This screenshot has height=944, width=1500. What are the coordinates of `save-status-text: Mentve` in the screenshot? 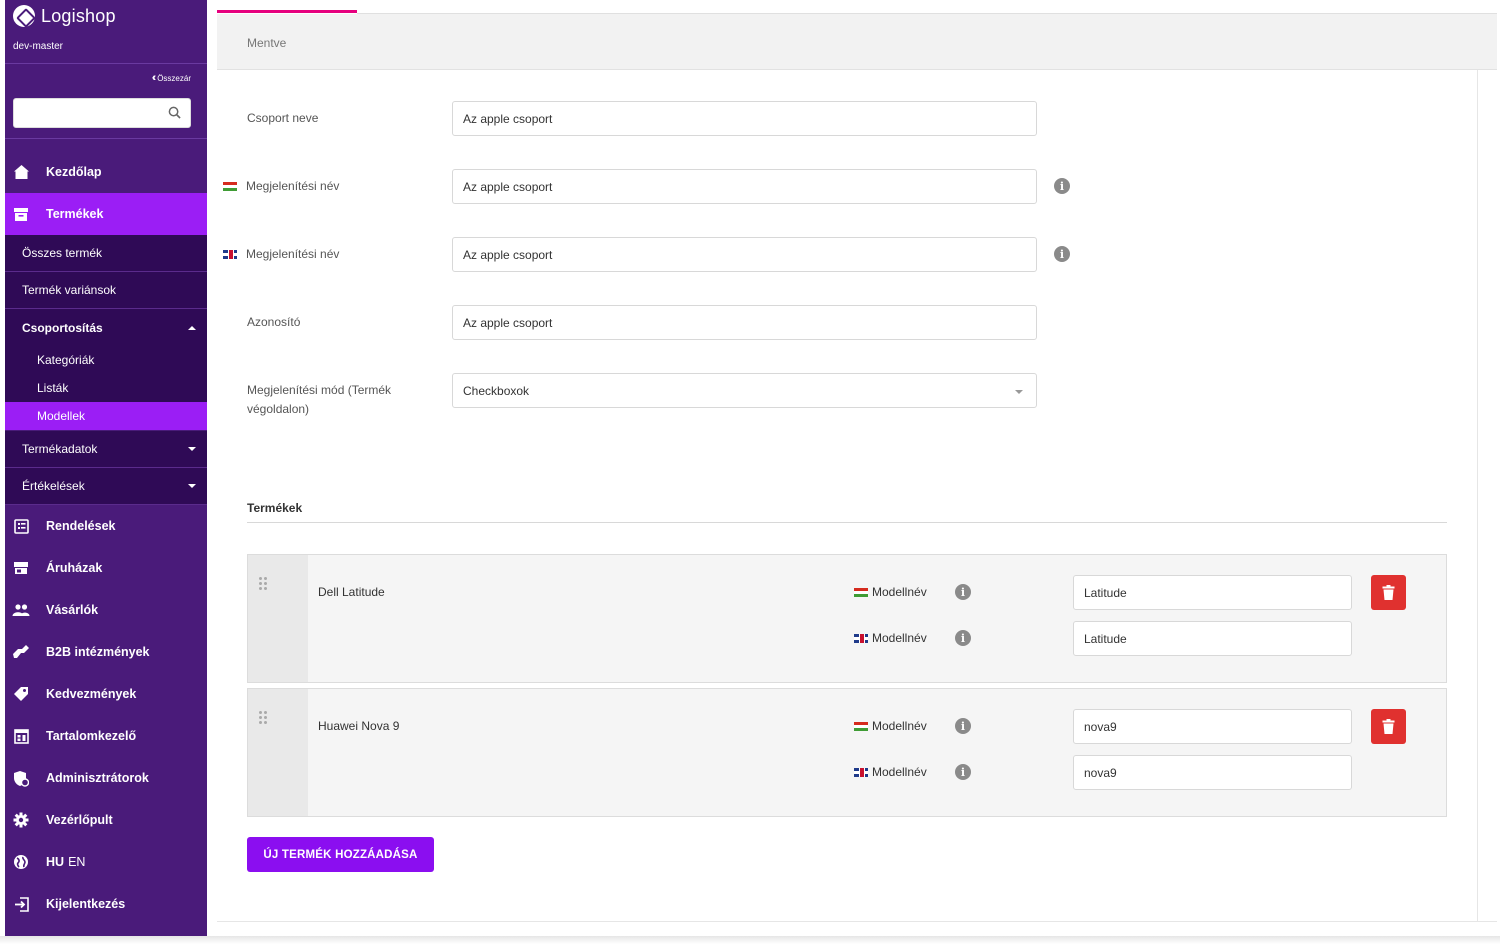 It's located at (267, 43).